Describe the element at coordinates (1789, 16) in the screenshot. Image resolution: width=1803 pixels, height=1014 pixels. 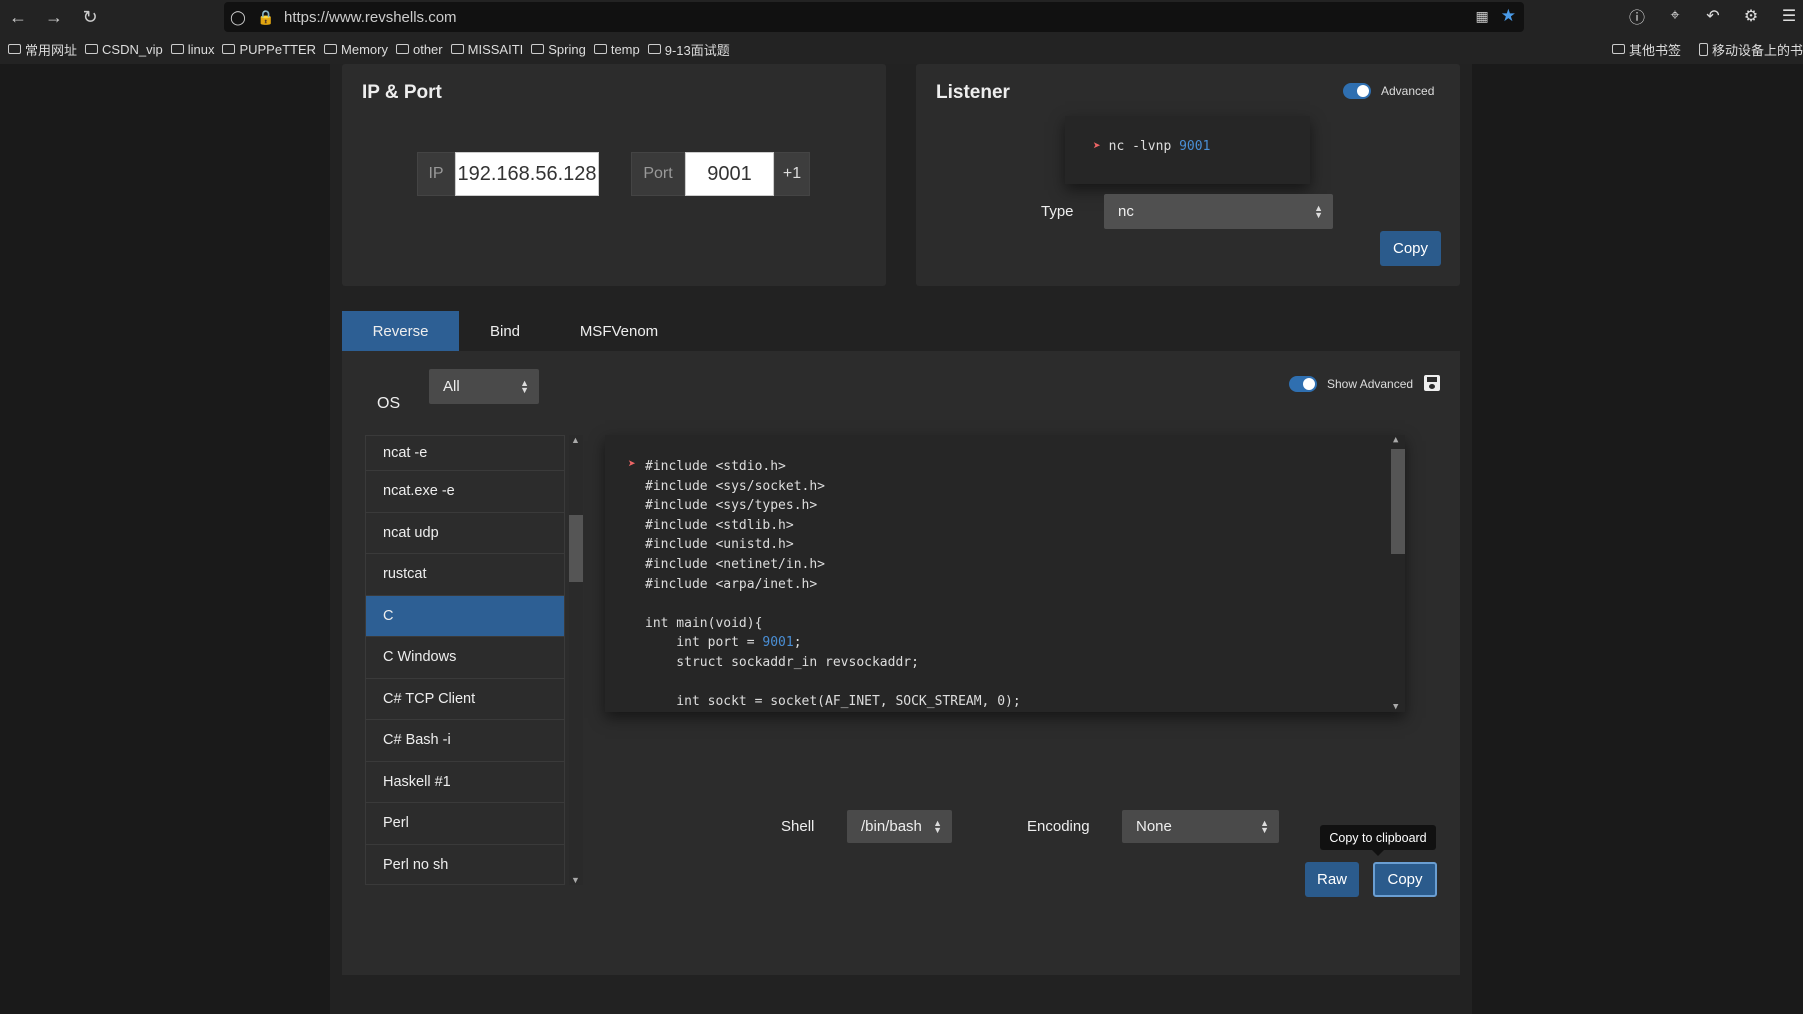
I see `menu-icon: ☰` at that location.